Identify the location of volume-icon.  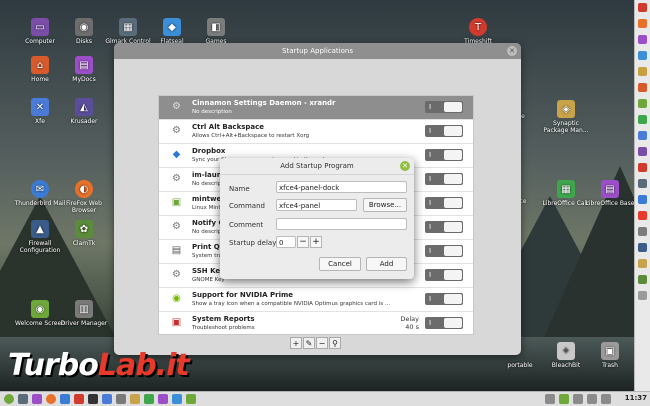
(592, 399).